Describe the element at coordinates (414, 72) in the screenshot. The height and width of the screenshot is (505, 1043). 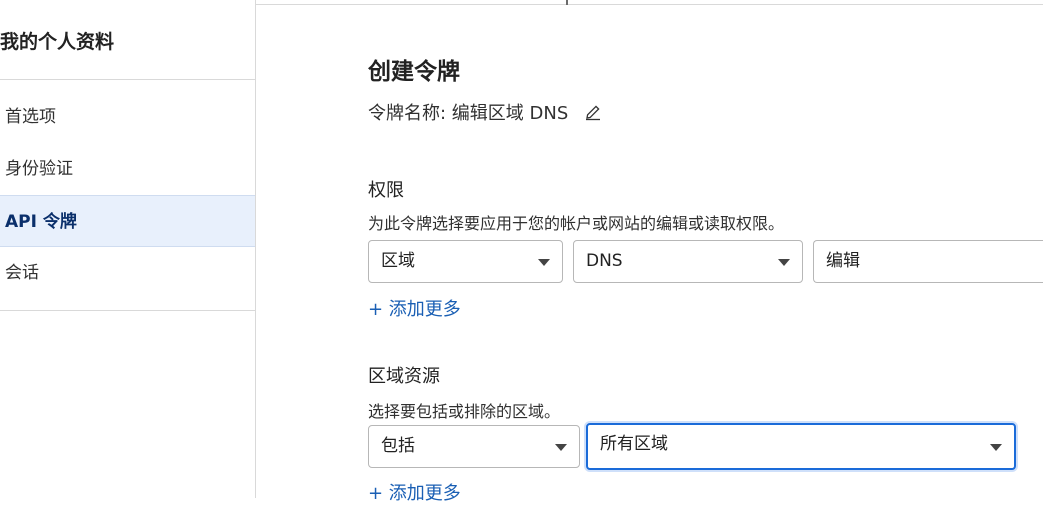
I see `page-title: 创建令牌` at that location.